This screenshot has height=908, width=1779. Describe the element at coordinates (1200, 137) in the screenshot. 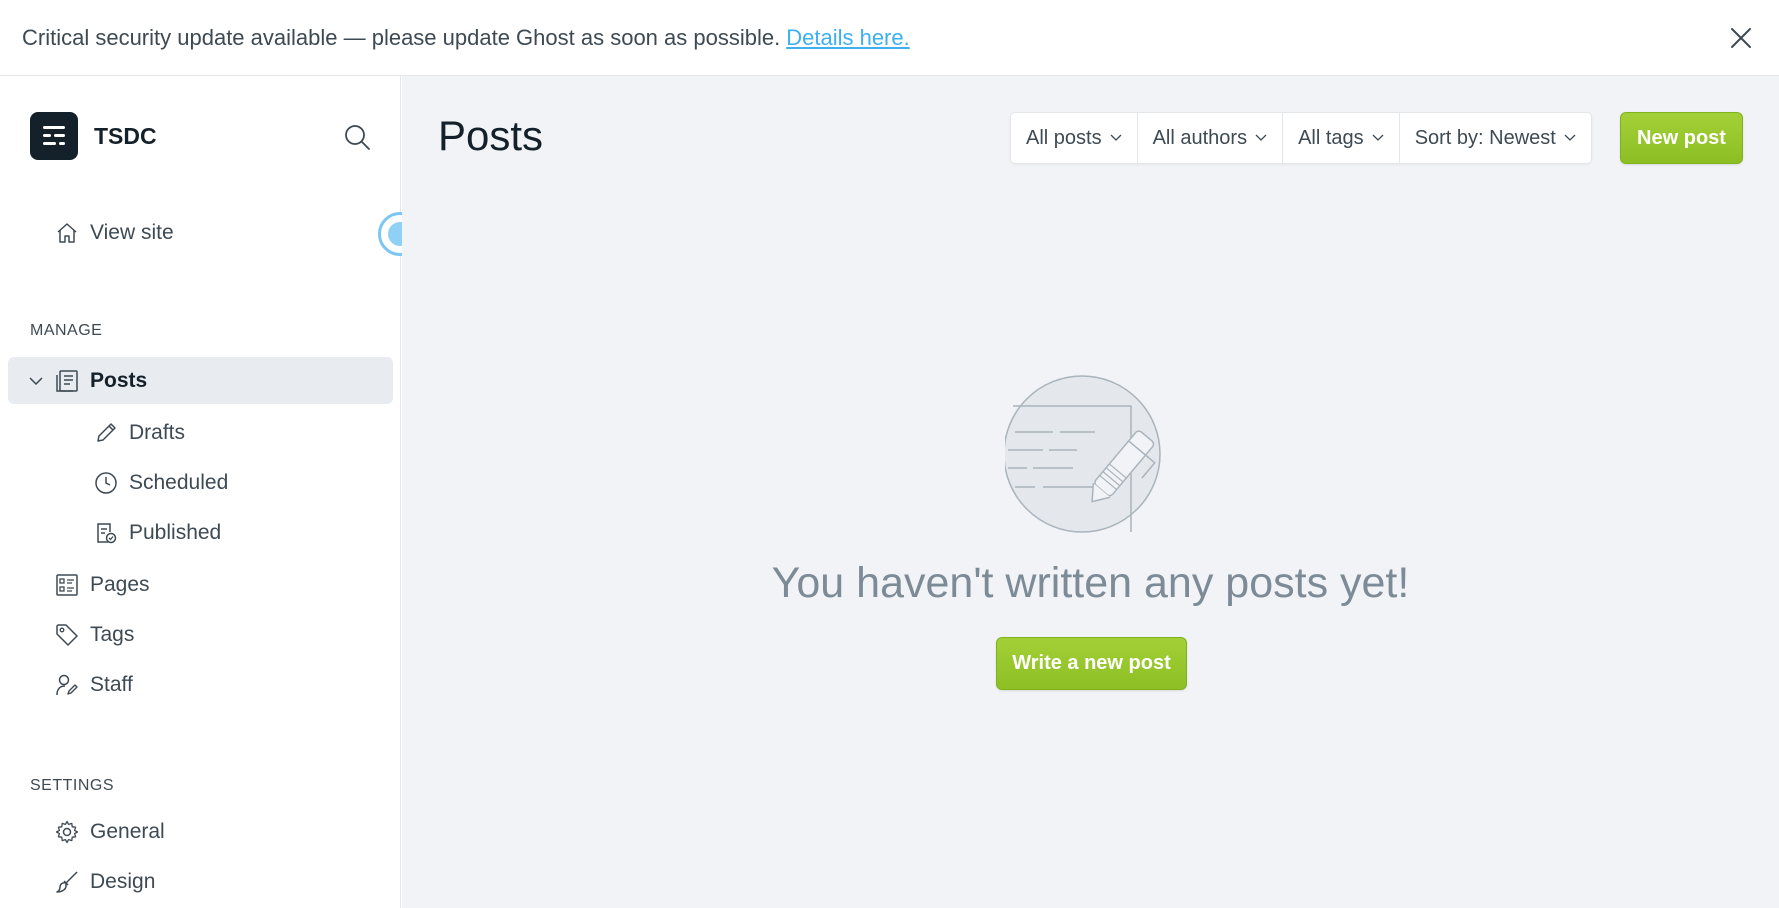

I see `filter-label: All authors` at that location.